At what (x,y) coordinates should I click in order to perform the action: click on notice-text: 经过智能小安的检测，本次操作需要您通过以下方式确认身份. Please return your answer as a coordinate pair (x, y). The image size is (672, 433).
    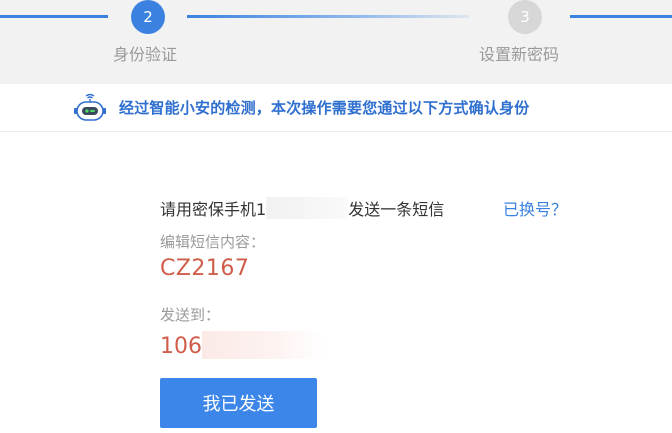
    Looking at the image, I should click on (324, 108).